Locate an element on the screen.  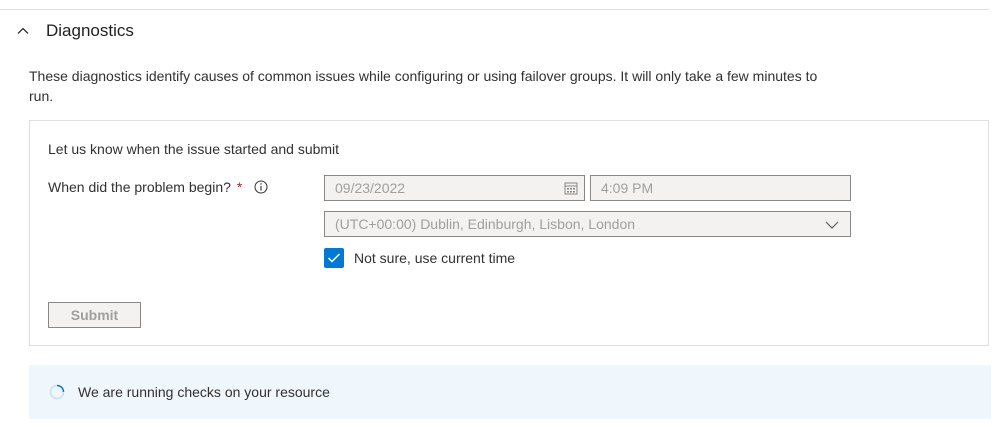
chevron-down-icon is located at coordinates (832, 224).